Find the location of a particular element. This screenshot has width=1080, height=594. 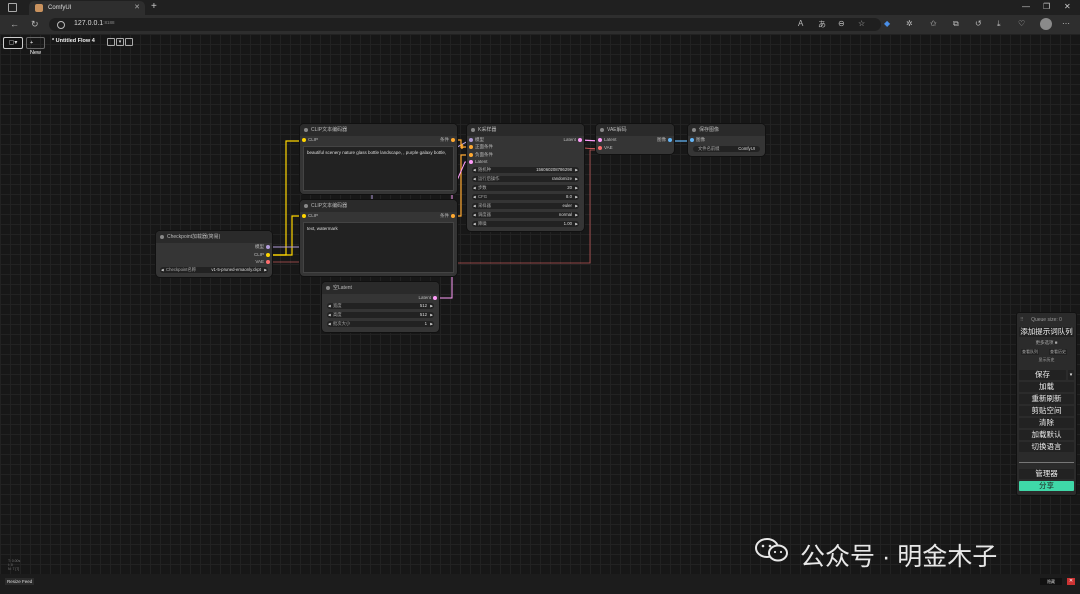

positive-input-socket is located at coordinates (471, 147).